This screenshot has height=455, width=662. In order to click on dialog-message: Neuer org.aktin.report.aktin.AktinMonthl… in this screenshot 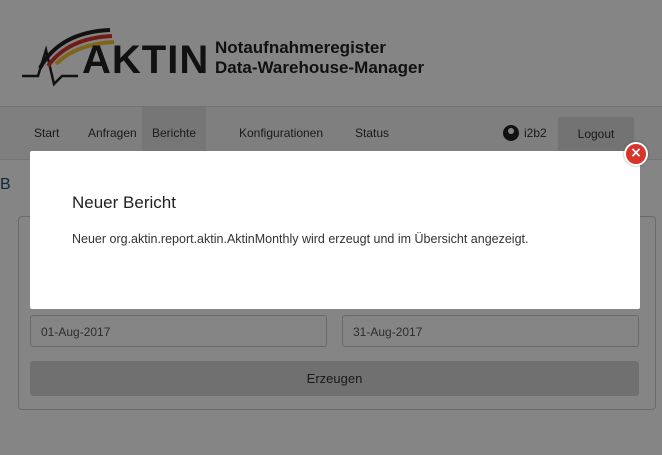, I will do `click(300, 239)`.